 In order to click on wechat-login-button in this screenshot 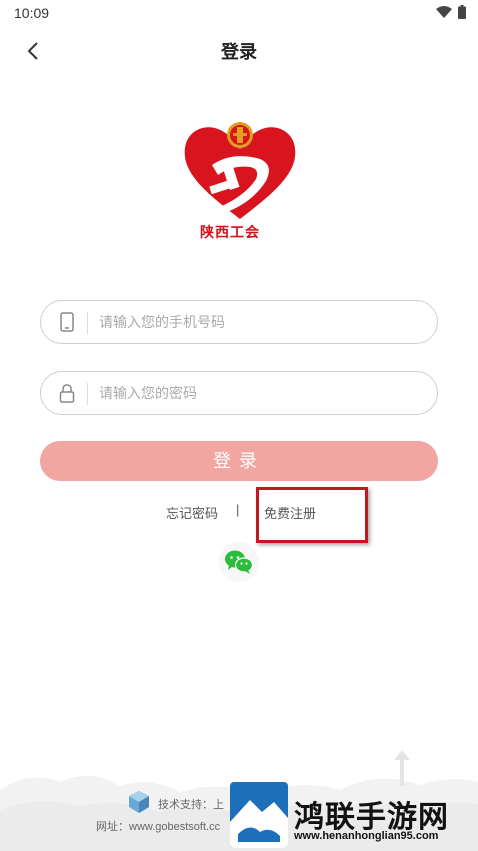, I will do `click(239, 562)`.